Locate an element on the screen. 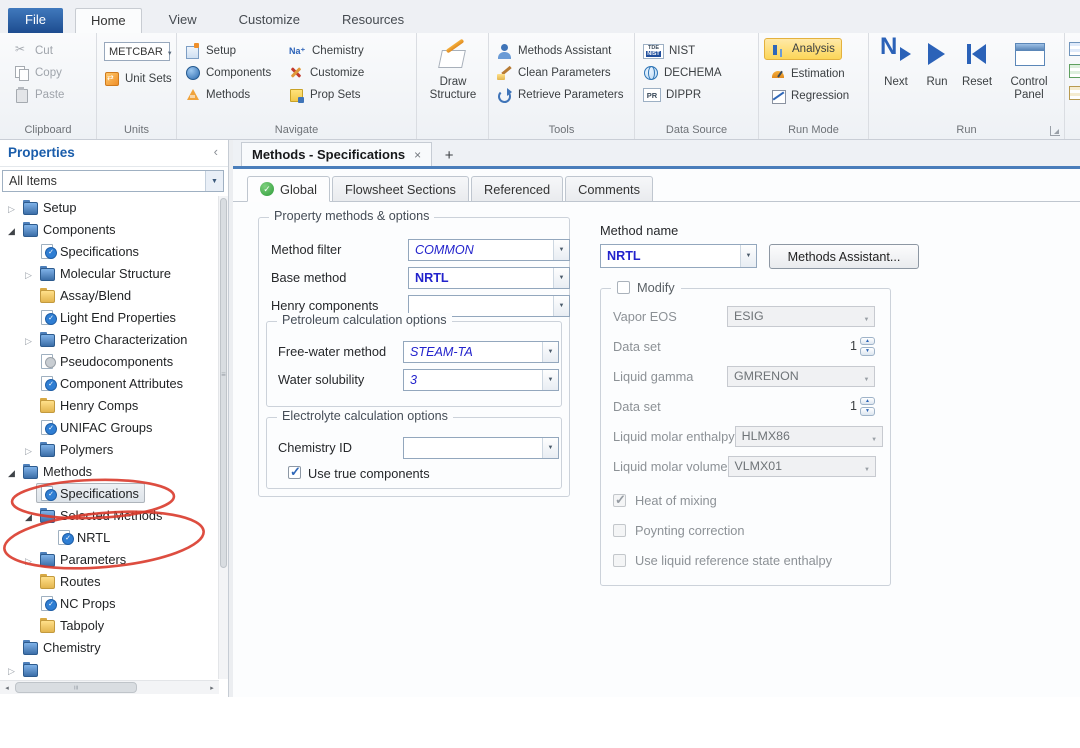  tree-item: Chemistry is located at coordinates (109, 647).